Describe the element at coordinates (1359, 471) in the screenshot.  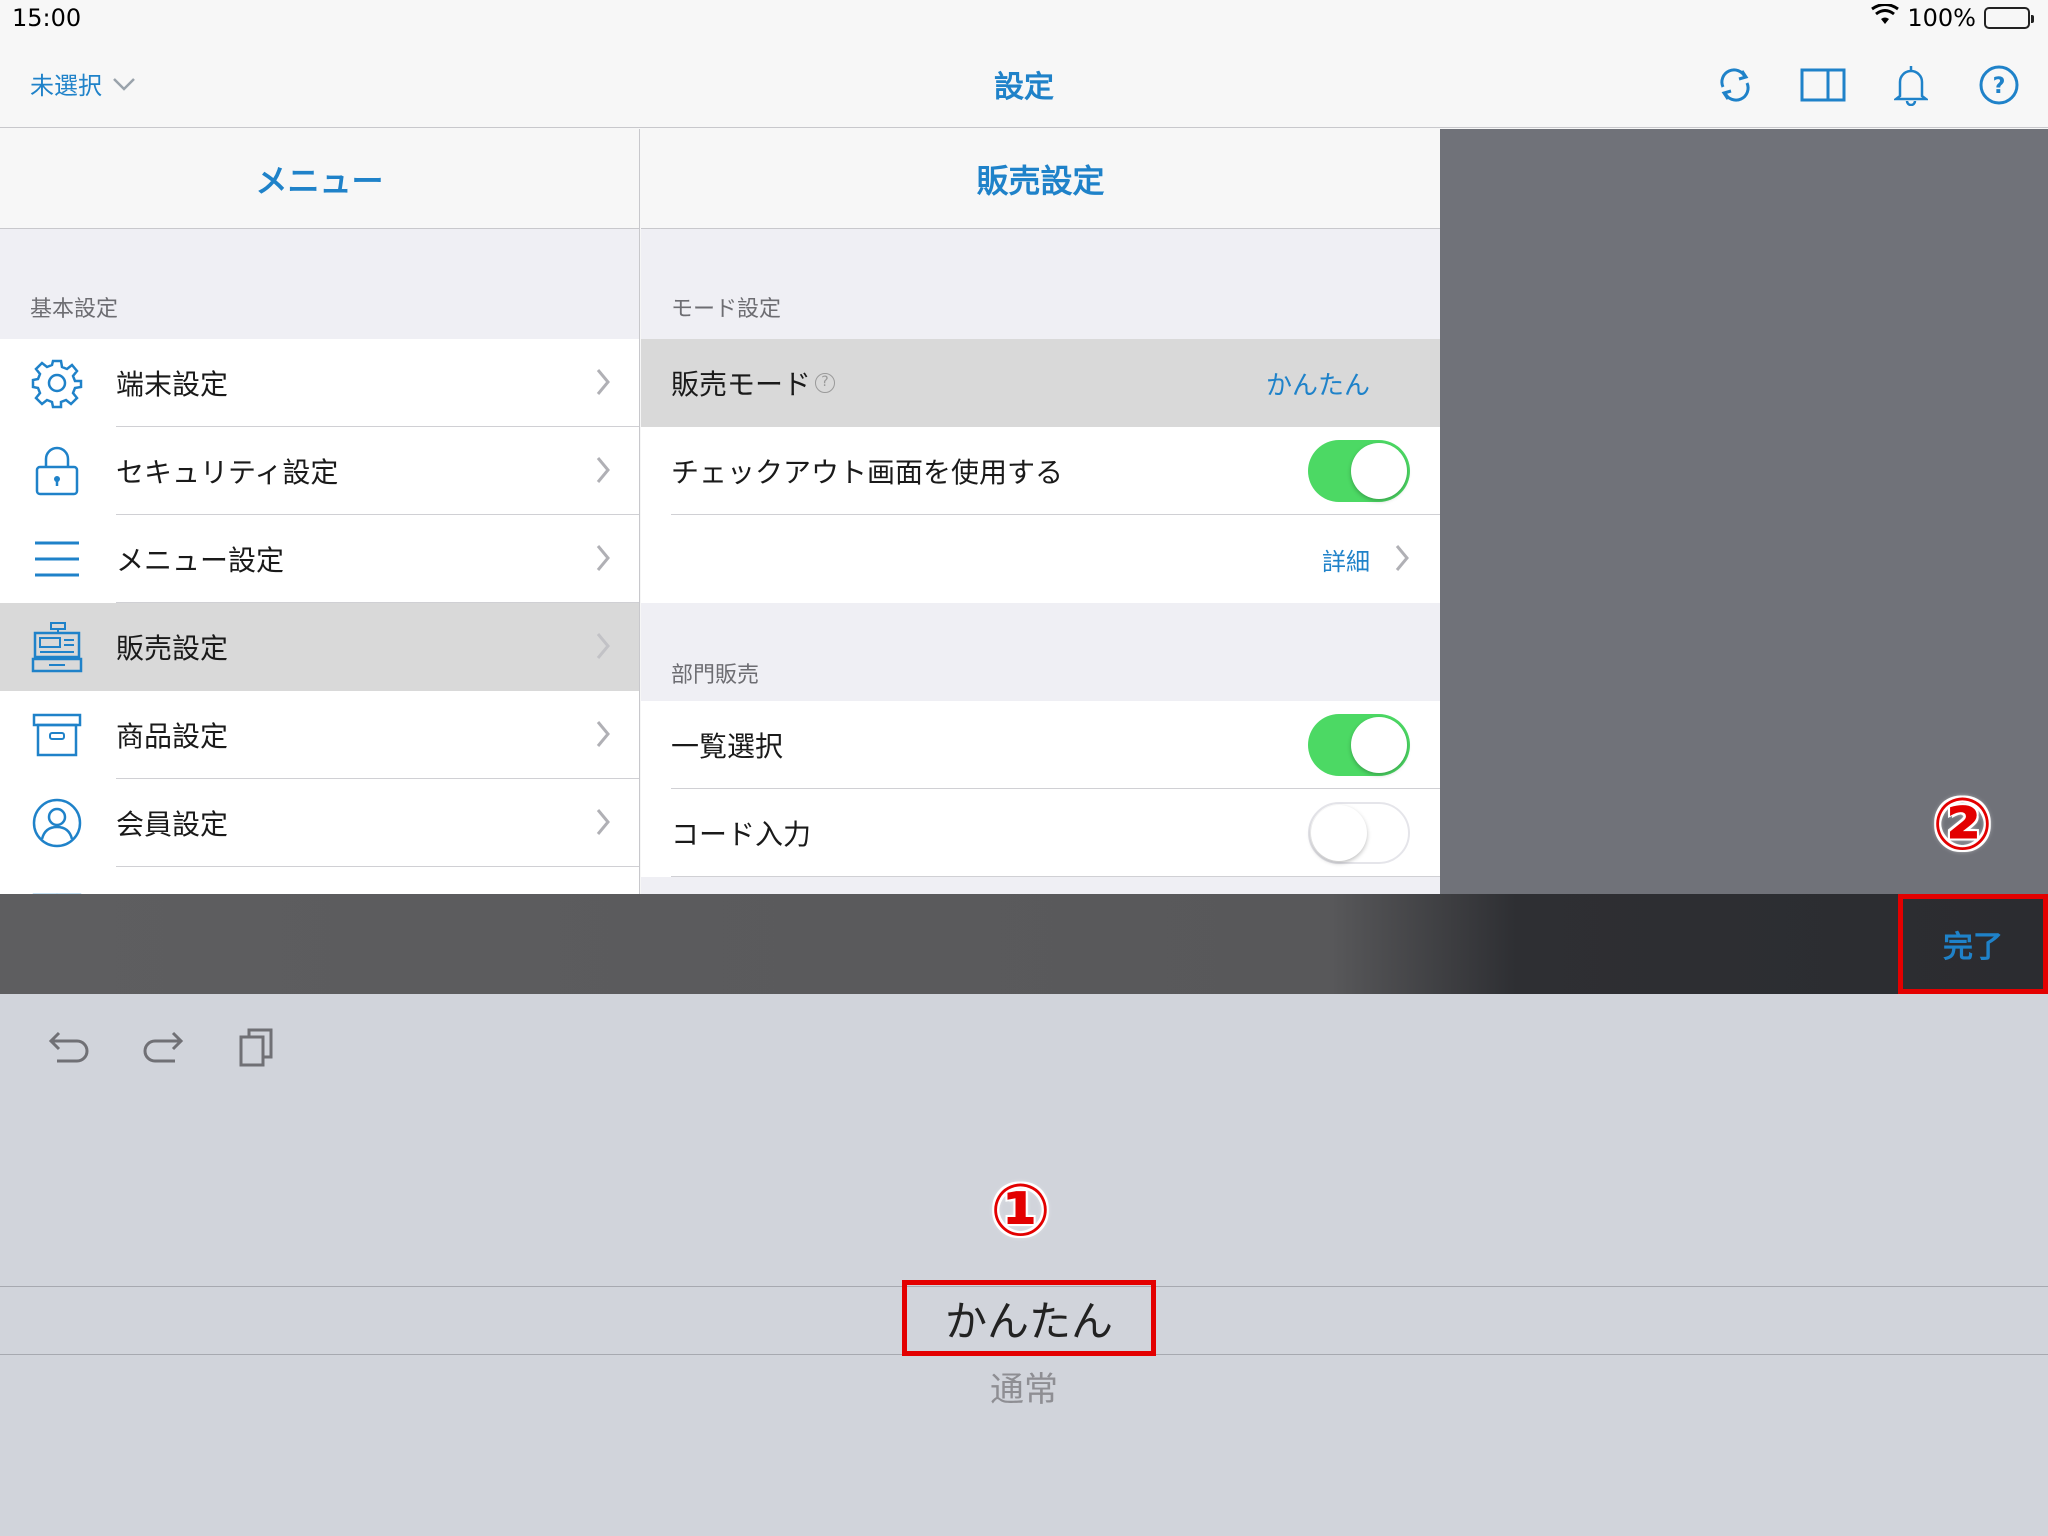
I see `checkout-screen-toggle` at that location.